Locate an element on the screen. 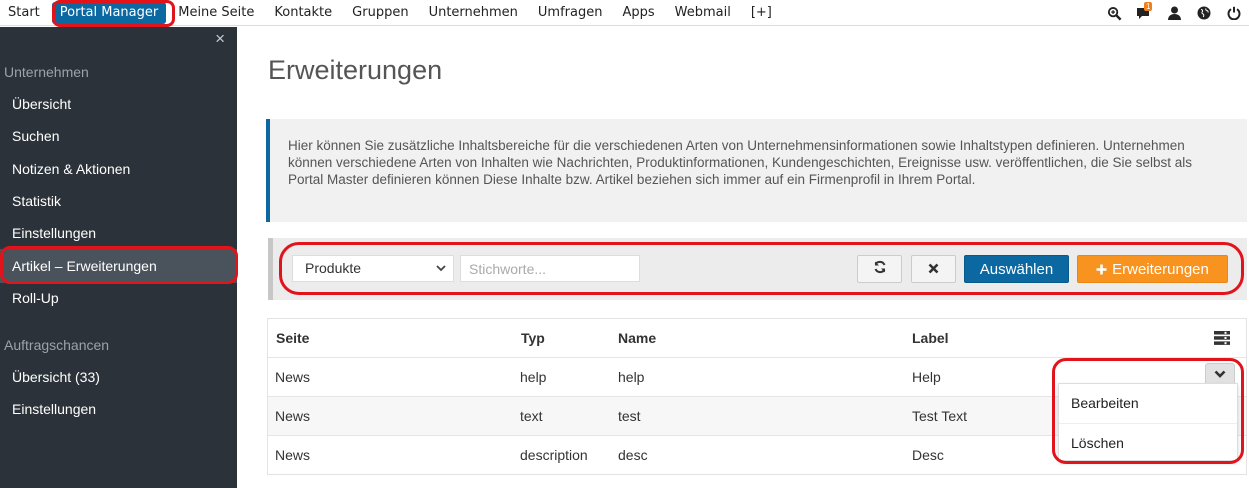 This screenshot has width=1249, height=488. cell-label: Help is located at coordinates (926, 377).